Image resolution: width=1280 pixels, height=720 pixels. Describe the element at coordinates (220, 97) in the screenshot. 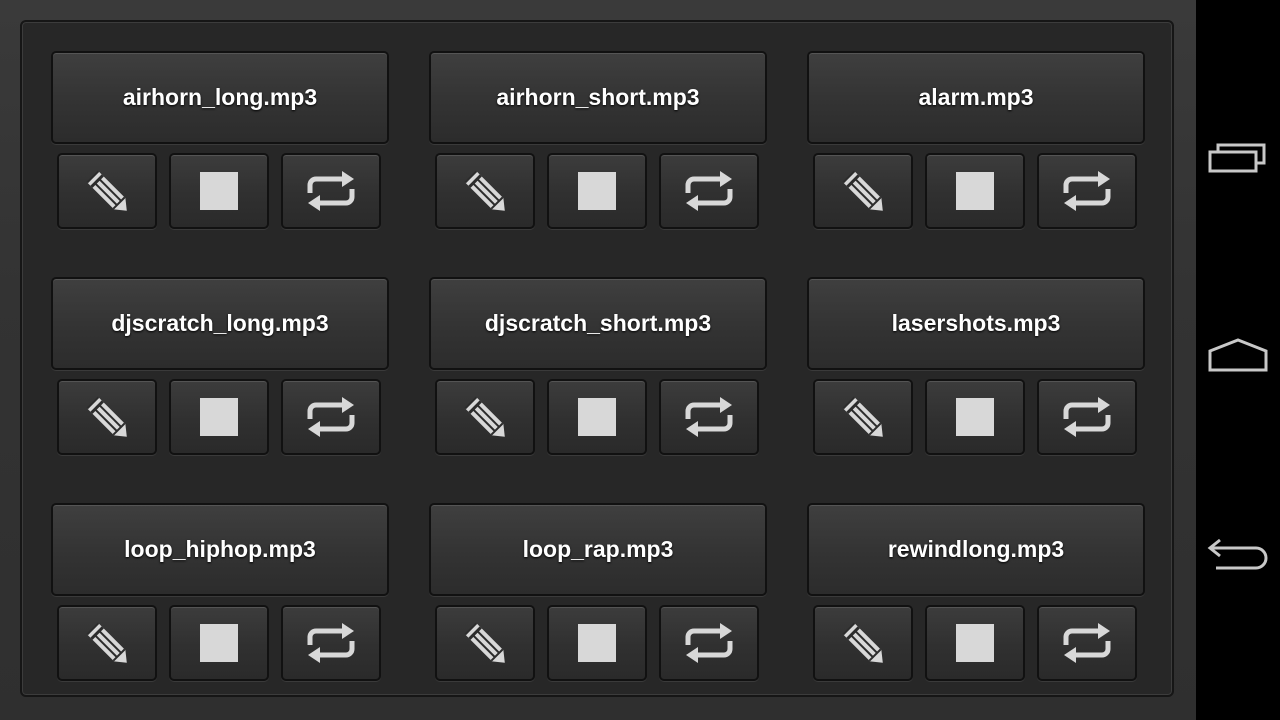

I see `play-sound-button: airhorn_long.mp3` at that location.